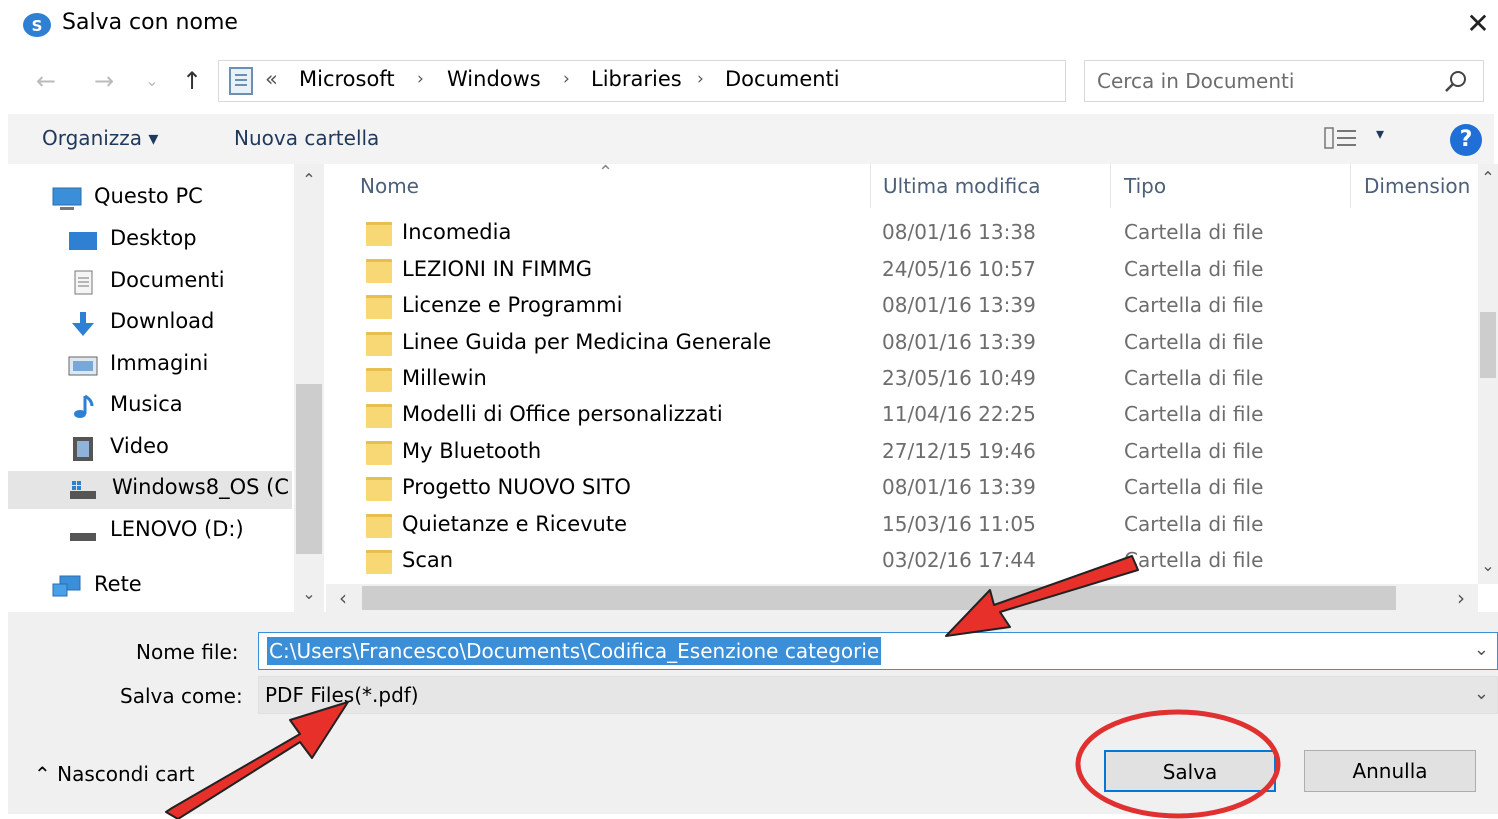  I want to click on horizontal-scroll-thumb, so click(879, 598).